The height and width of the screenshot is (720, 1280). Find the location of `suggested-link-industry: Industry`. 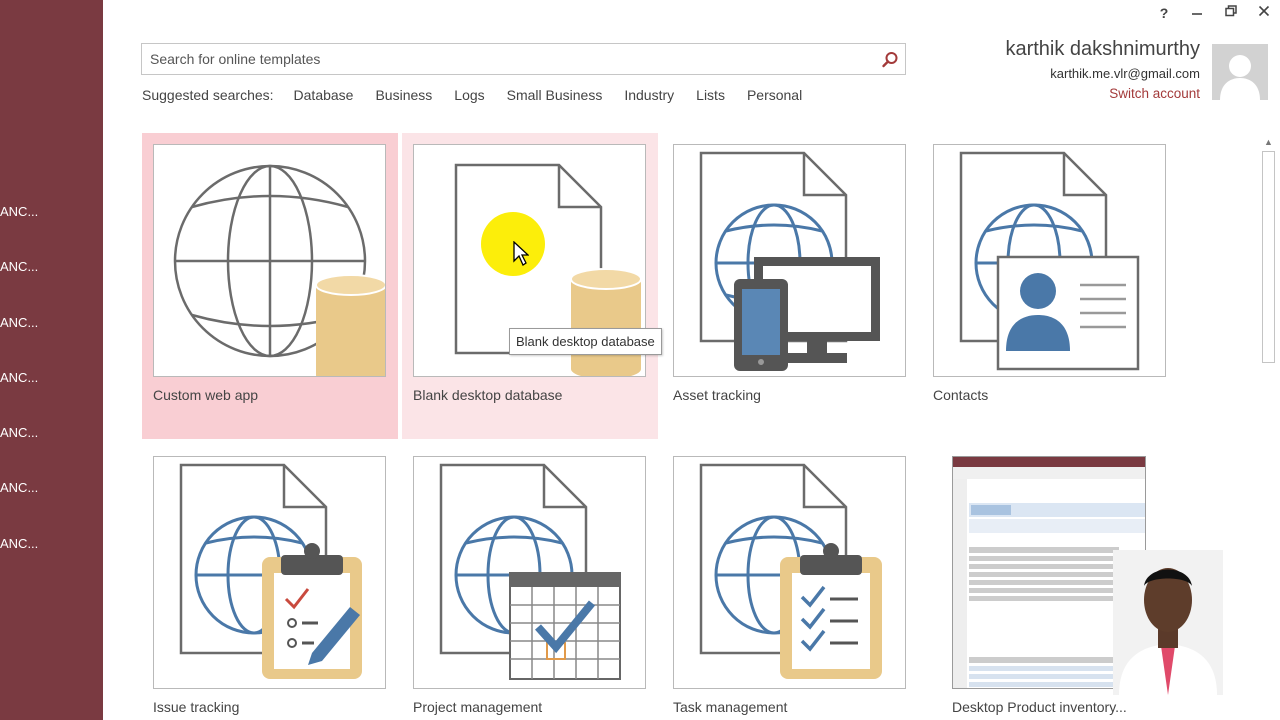

suggested-link-industry: Industry is located at coordinates (649, 97).